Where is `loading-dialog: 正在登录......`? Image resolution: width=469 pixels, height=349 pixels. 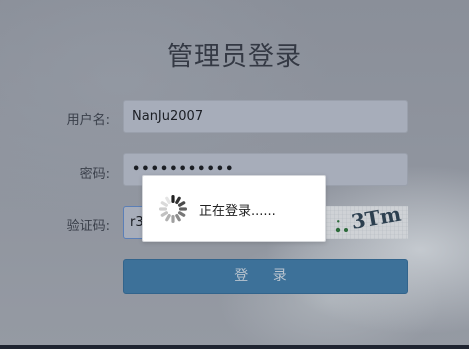
loading-dialog: 正在登录...... is located at coordinates (234, 208).